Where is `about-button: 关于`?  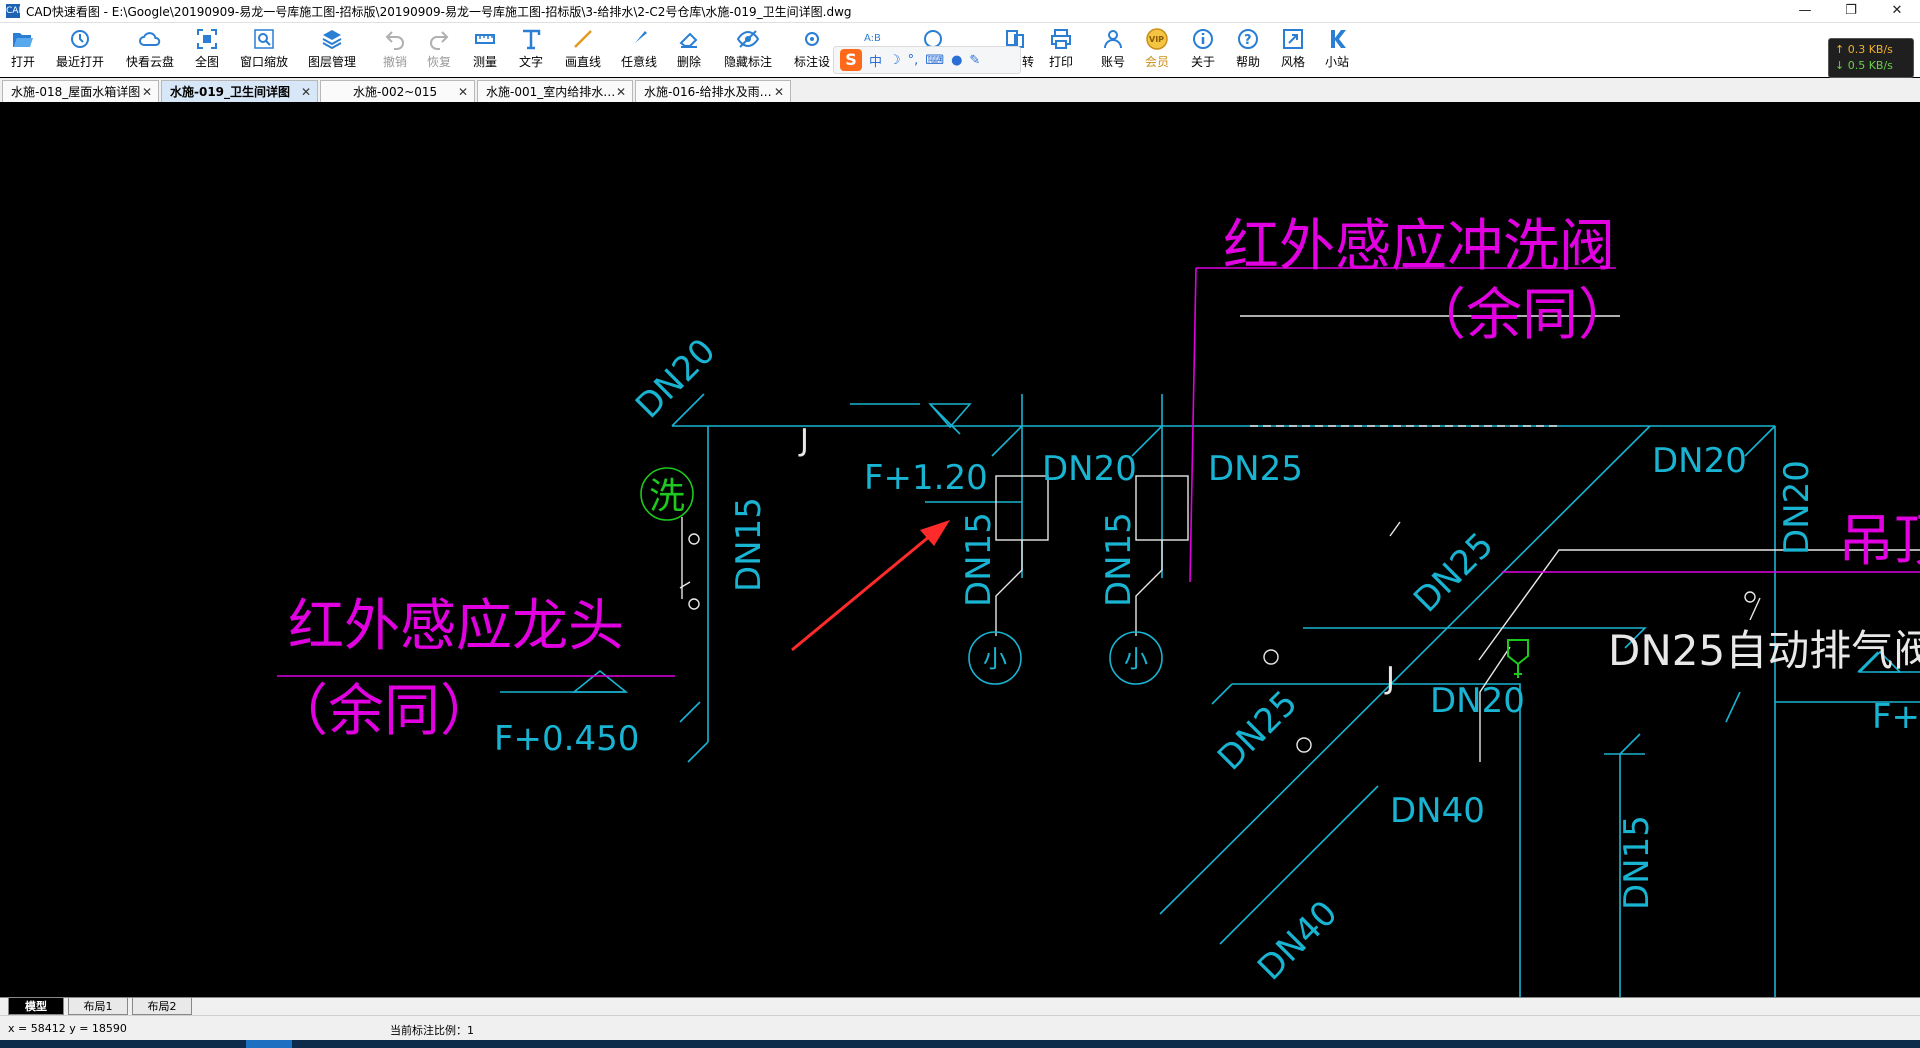 about-button: 关于 is located at coordinates (1203, 51).